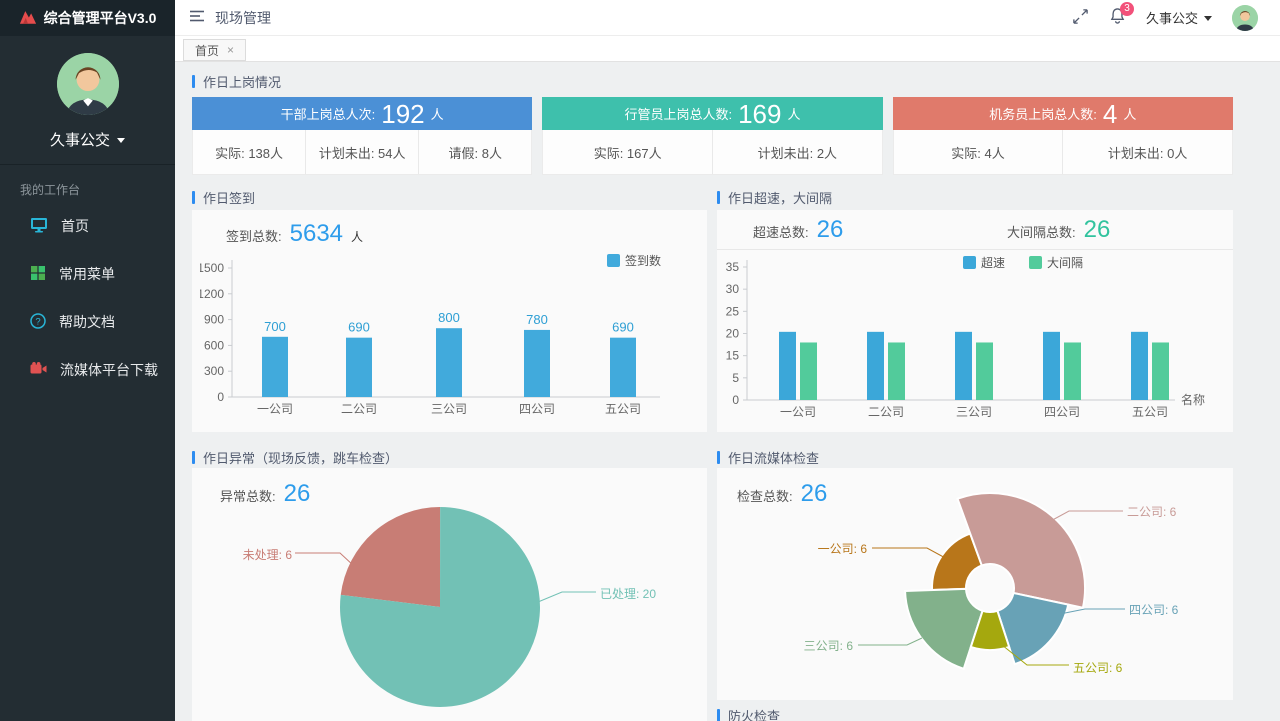  I want to click on section-title-abnormal: 作日异常（现场反馈，跳车检查）, so click(295, 457).